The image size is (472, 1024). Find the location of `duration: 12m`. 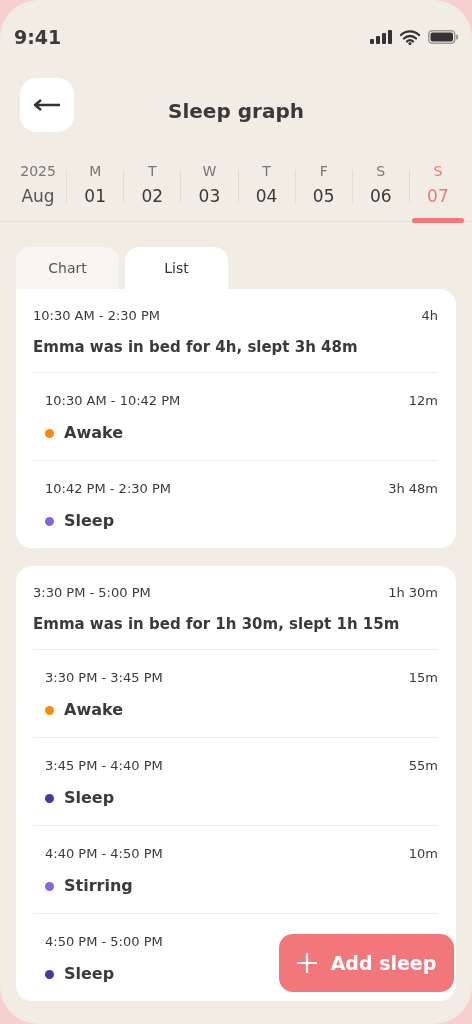

duration: 12m is located at coordinates (423, 401).